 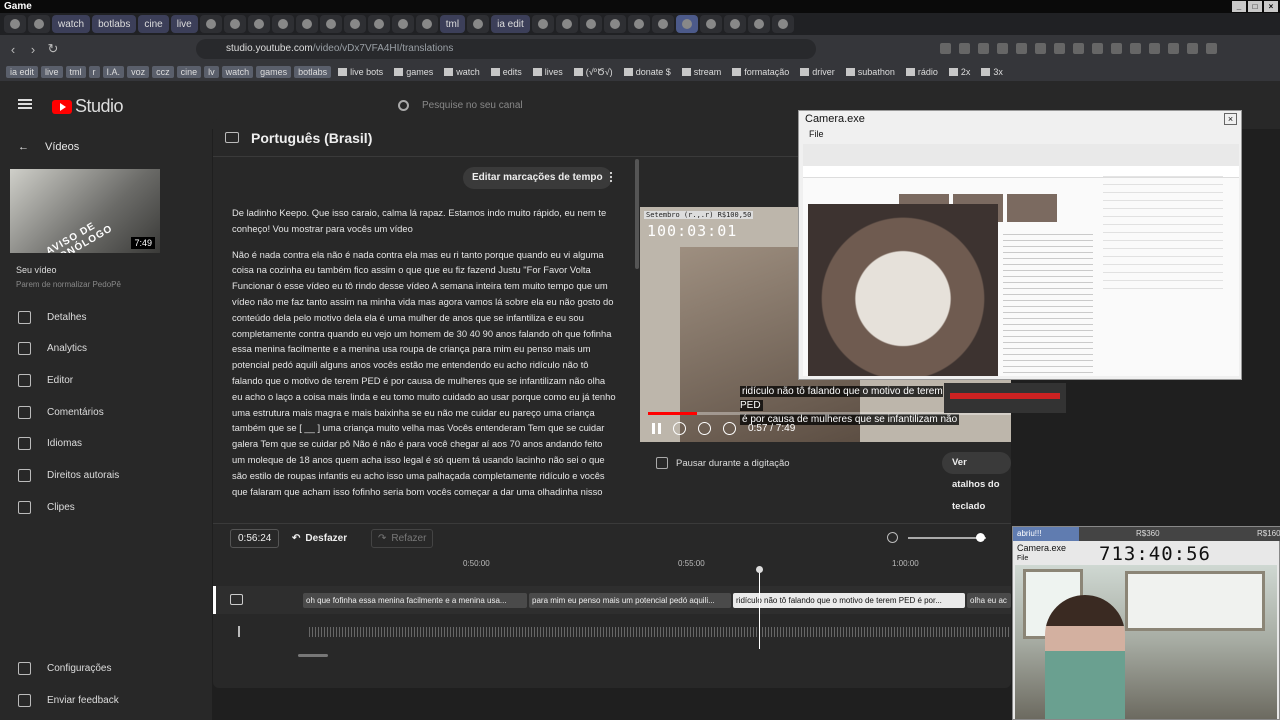 I want to click on maximize-button: □, so click(x=1255, y=6).